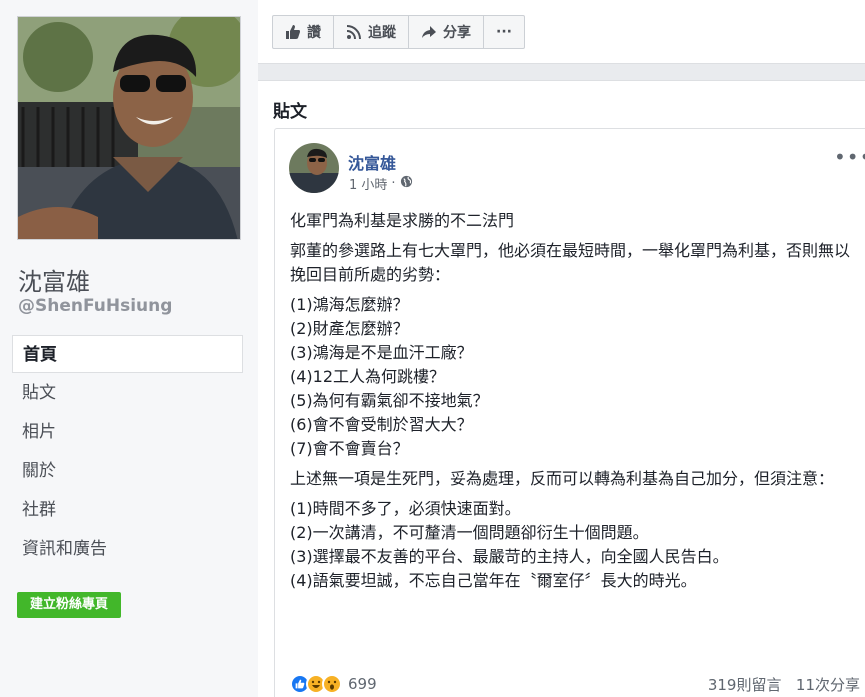  What do you see at coordinates (95, 306) in the screenshot?
I see `profile-handle: @ShenFuHsiung` at bounding box center [95, 306].